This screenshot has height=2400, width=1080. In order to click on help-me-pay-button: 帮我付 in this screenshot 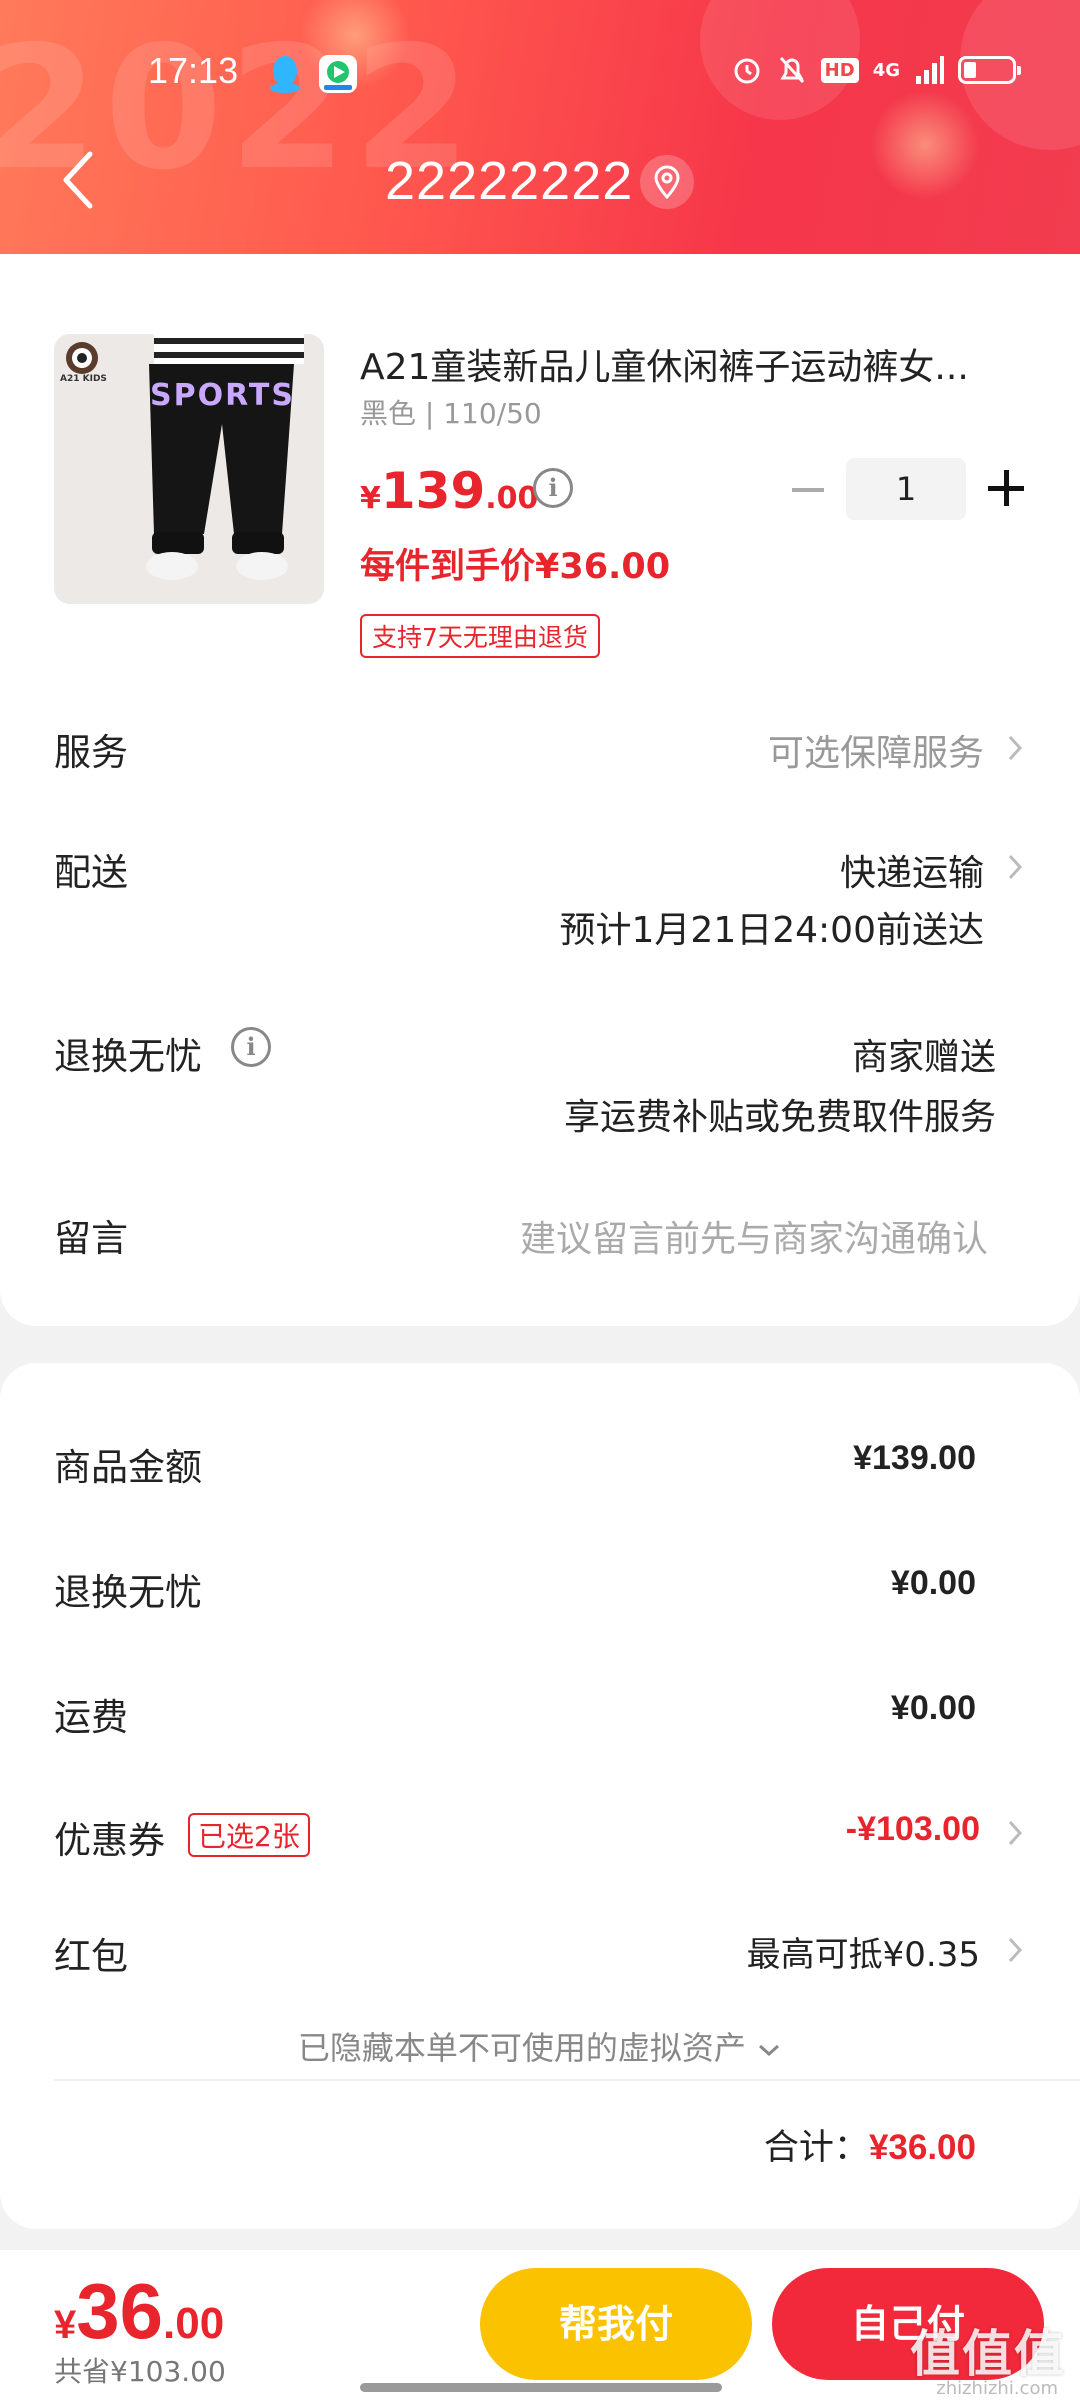, I will do `click(616, 2324)`.